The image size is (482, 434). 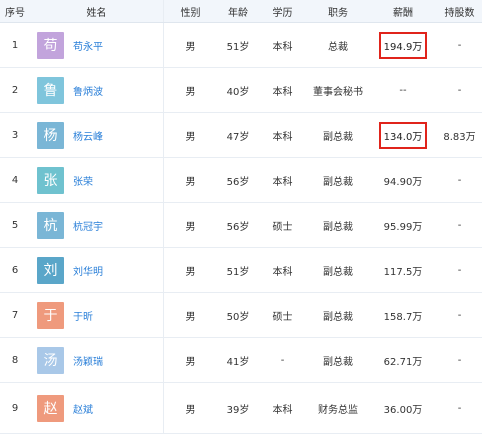 I want to click on salary-cell: 62.71万, so click(x=403, y=360).